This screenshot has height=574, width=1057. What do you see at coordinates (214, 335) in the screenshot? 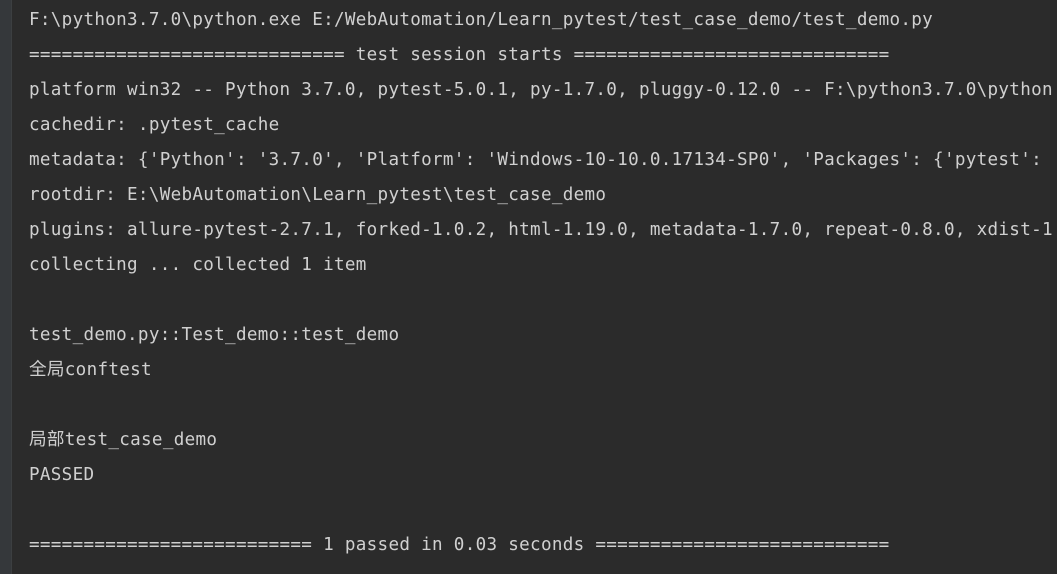
I see `test-id-line: test_demo.py::Test_demo::test_demo` at bounding box center [214, 335].